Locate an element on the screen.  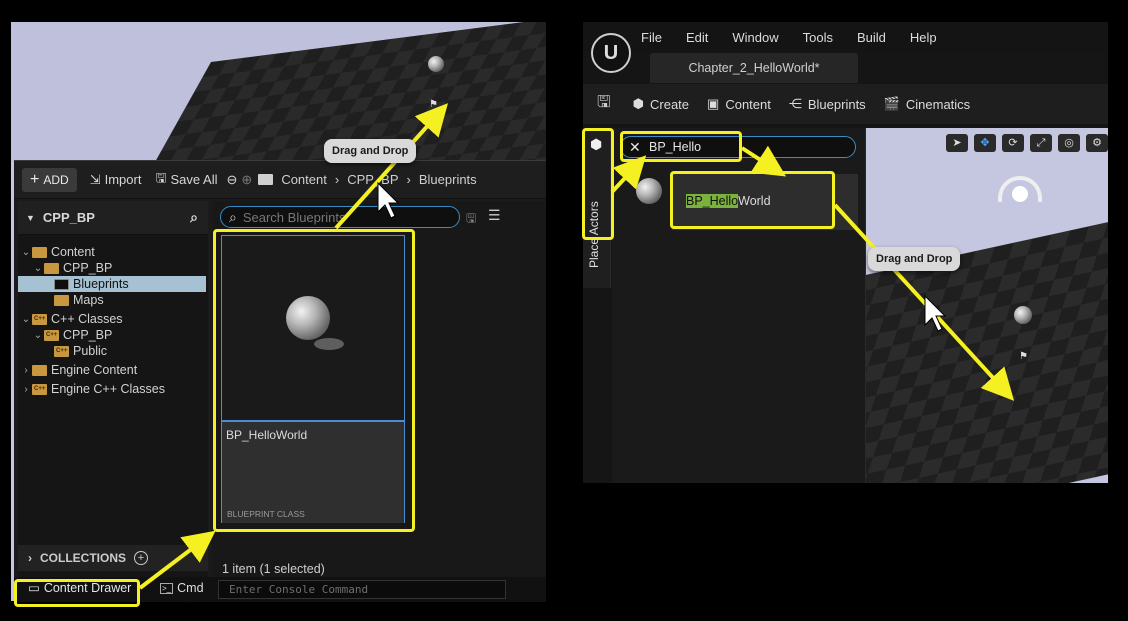
arrow-drawer-to-tile is located at coordinates (177, 560).